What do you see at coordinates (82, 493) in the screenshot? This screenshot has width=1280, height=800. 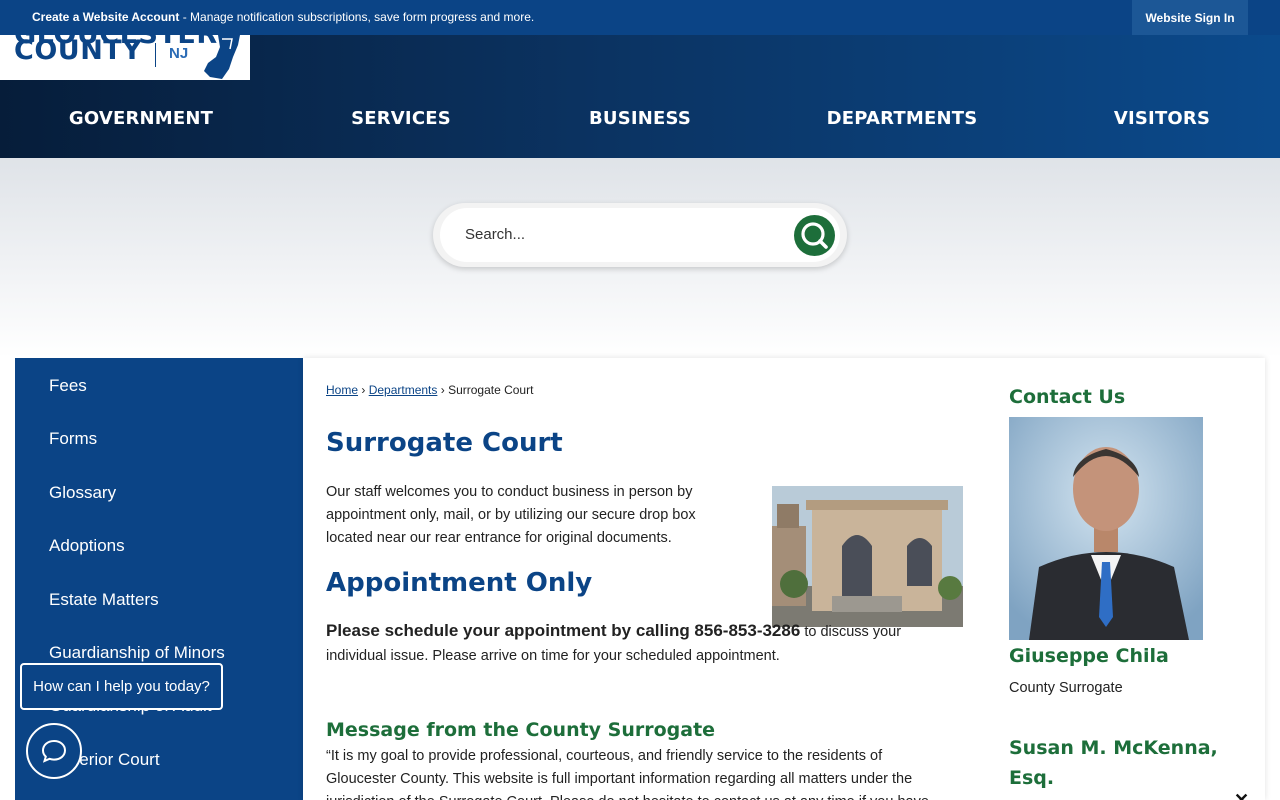 I see `sidebar-item-glossary: Glossary` at bounding box center [82, 493].